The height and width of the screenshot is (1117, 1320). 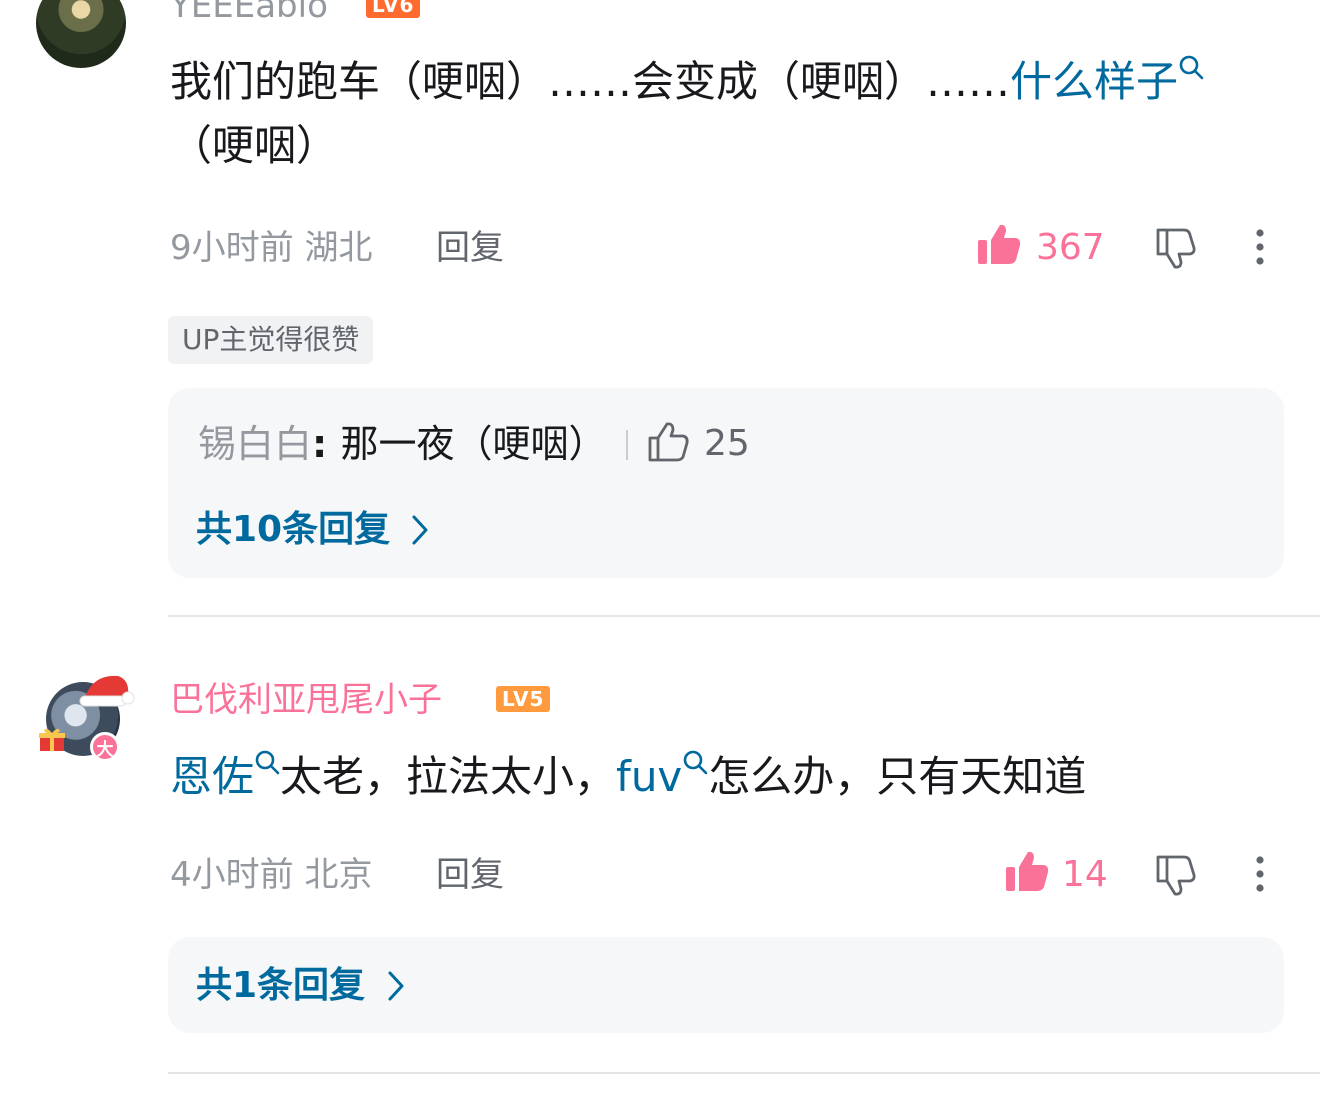 I want to click on sub-reply: 锡白白: 那一夜（哽咽）, so click(x=402, y=444).